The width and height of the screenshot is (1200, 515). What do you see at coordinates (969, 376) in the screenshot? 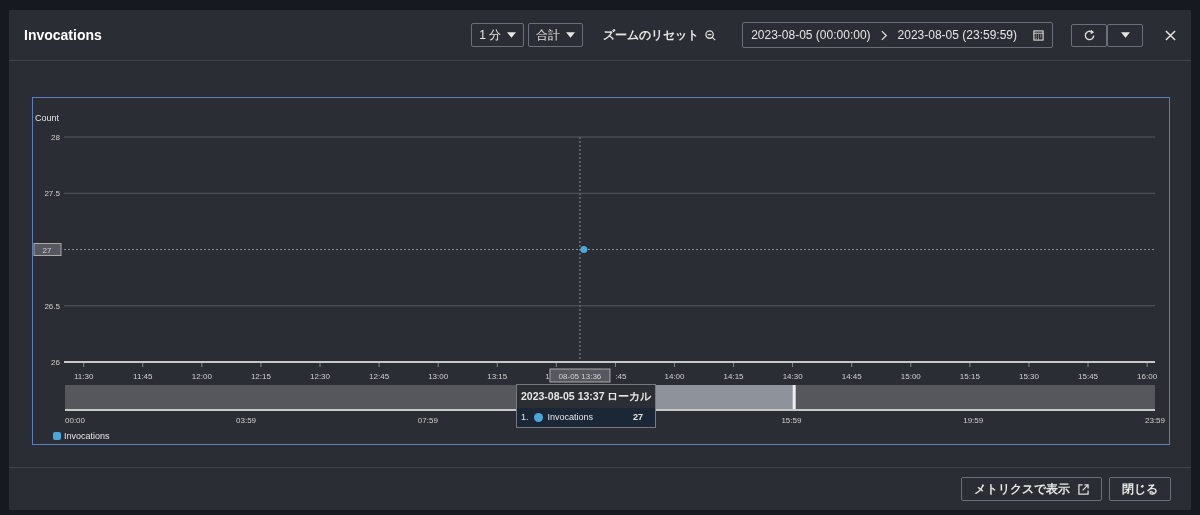
I see `x-tick-label: 15:15` at bounding box center [969, 376].